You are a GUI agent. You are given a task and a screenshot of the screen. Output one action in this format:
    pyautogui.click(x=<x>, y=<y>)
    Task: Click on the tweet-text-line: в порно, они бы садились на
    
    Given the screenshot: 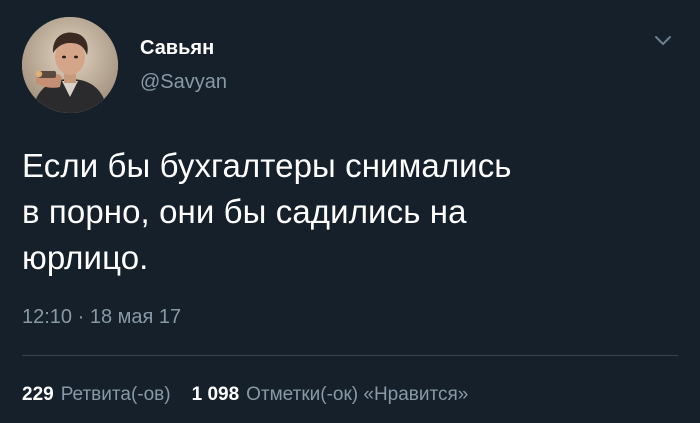 What is the action you would take?
    pyautogui.click(x=244, y=211)
    